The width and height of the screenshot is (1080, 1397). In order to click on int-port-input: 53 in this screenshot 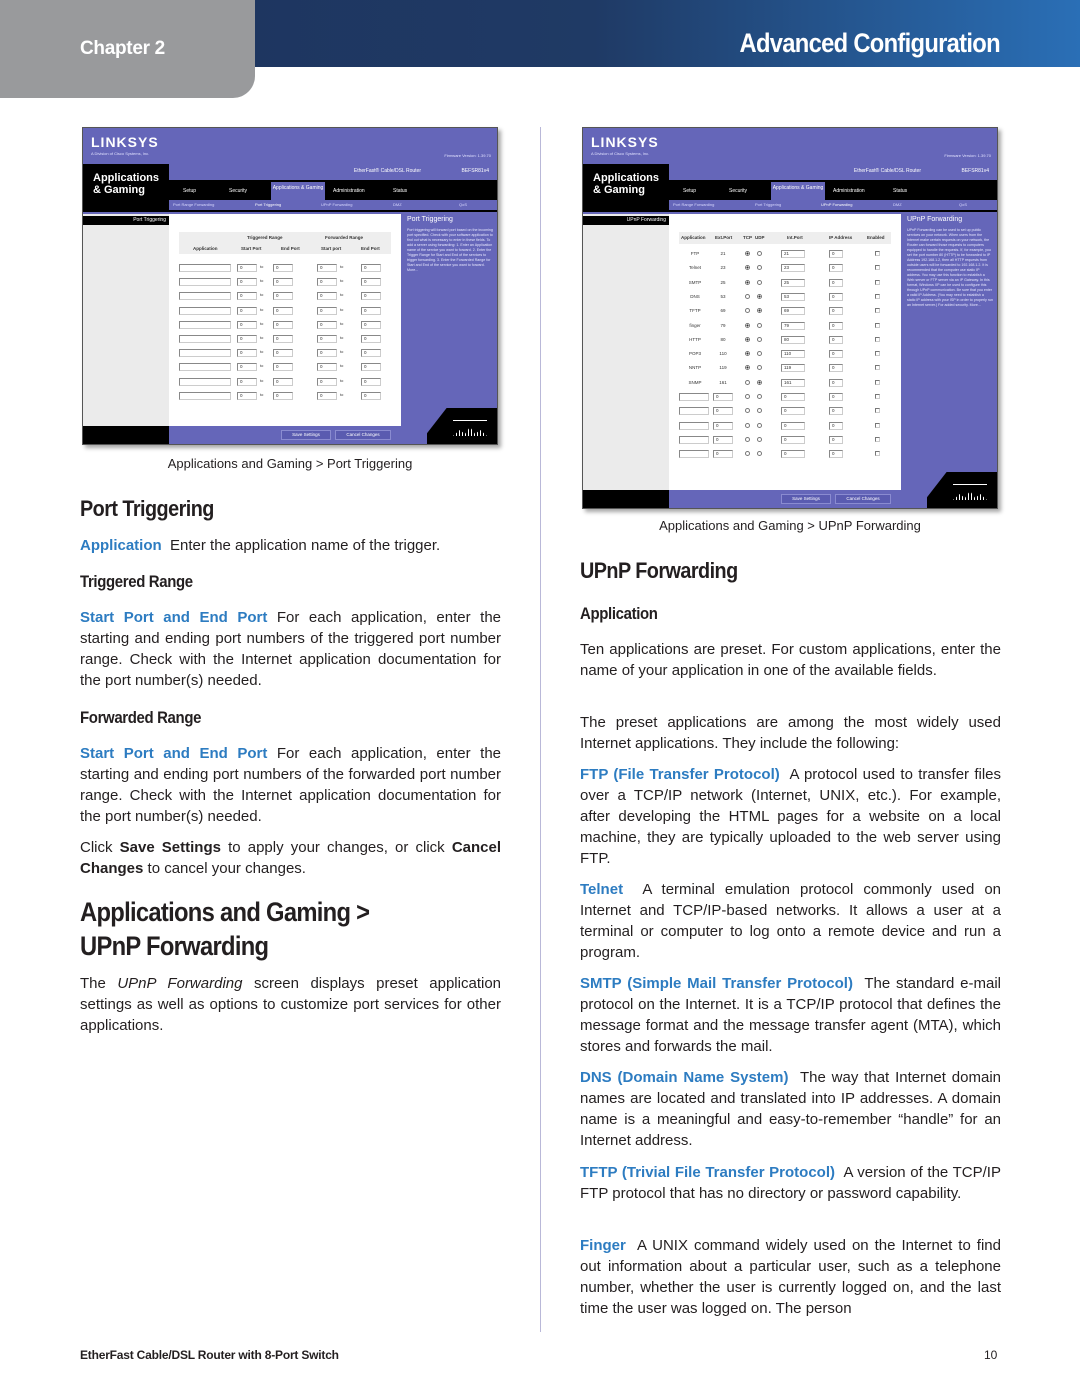, I will do `click(793, 296)`.